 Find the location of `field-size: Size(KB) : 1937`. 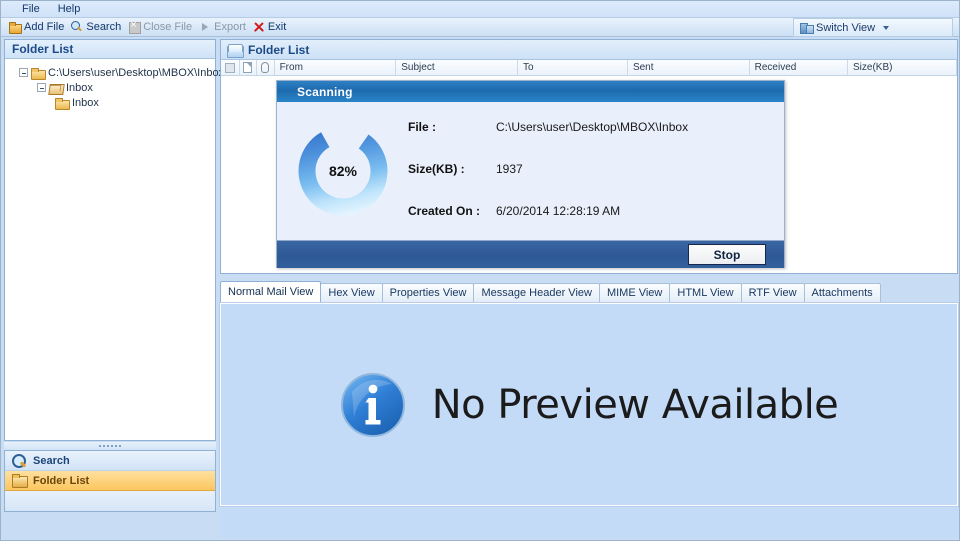

field-size: Size(KB) : 1937 is located at coordinates (593, 183).